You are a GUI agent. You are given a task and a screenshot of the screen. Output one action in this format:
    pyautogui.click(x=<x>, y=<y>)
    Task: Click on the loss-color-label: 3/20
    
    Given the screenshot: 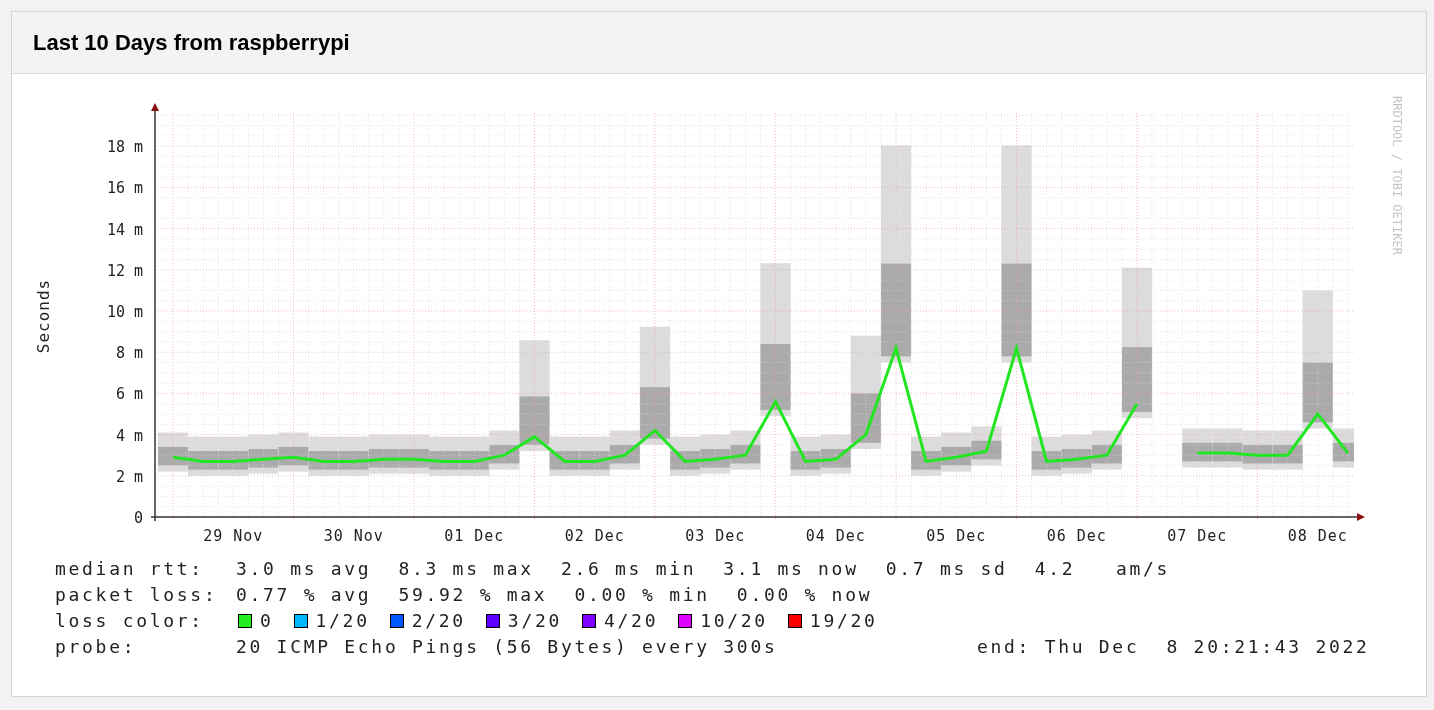 What is the action you would take?
    pyautogui.click(x=534, y=621)
    